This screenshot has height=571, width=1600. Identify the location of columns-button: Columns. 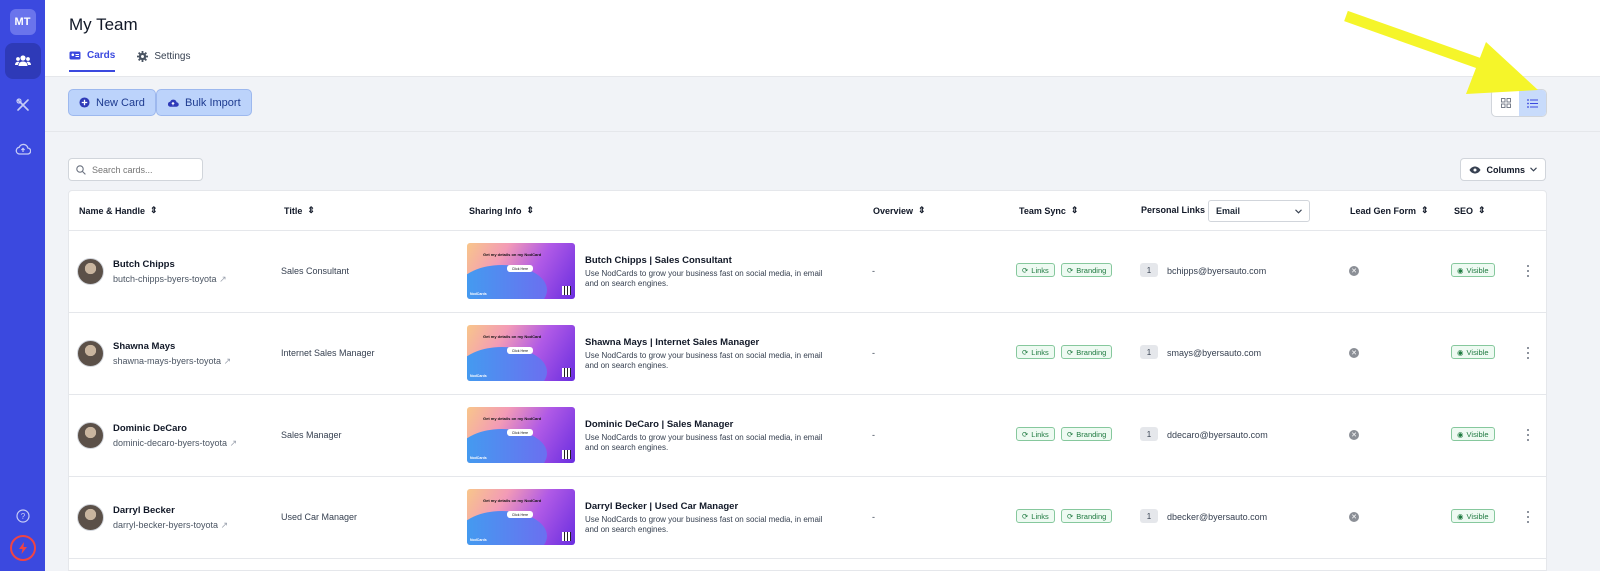
(1503, 169).